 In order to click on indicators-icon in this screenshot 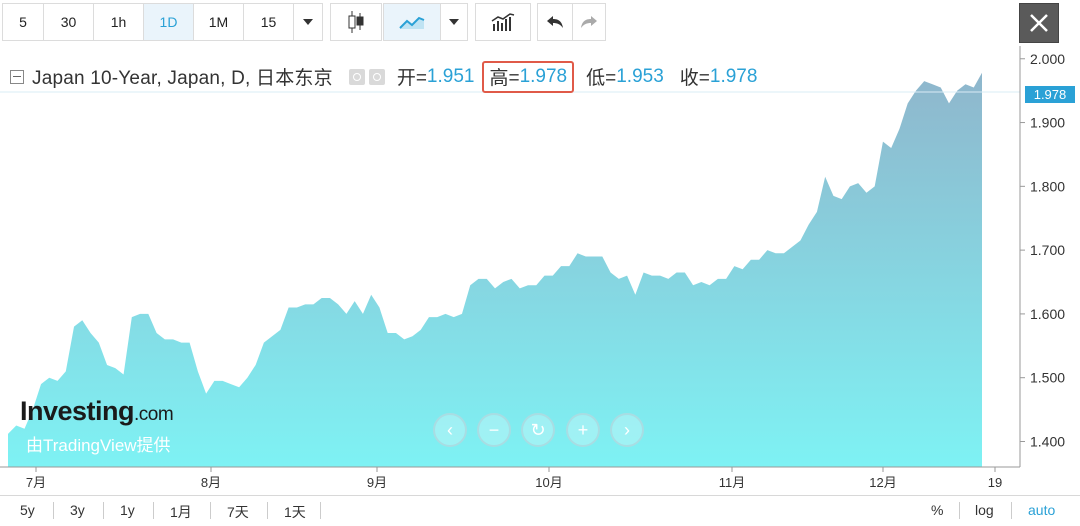, I will do `click(503, 22)`.